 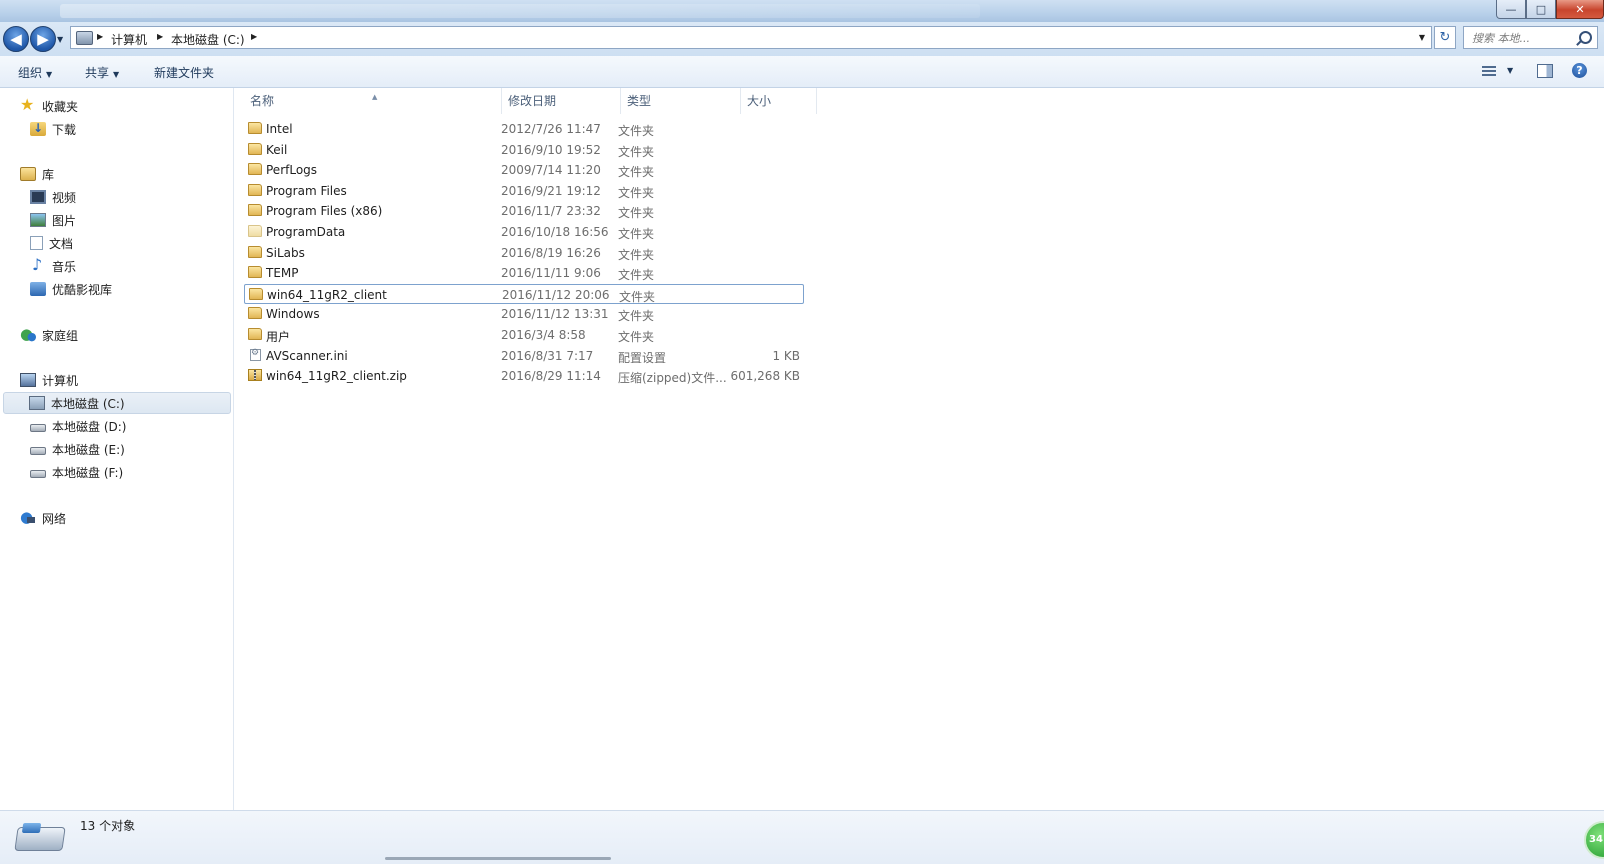 I want to click on search-input, so click(x=1522, y=38).